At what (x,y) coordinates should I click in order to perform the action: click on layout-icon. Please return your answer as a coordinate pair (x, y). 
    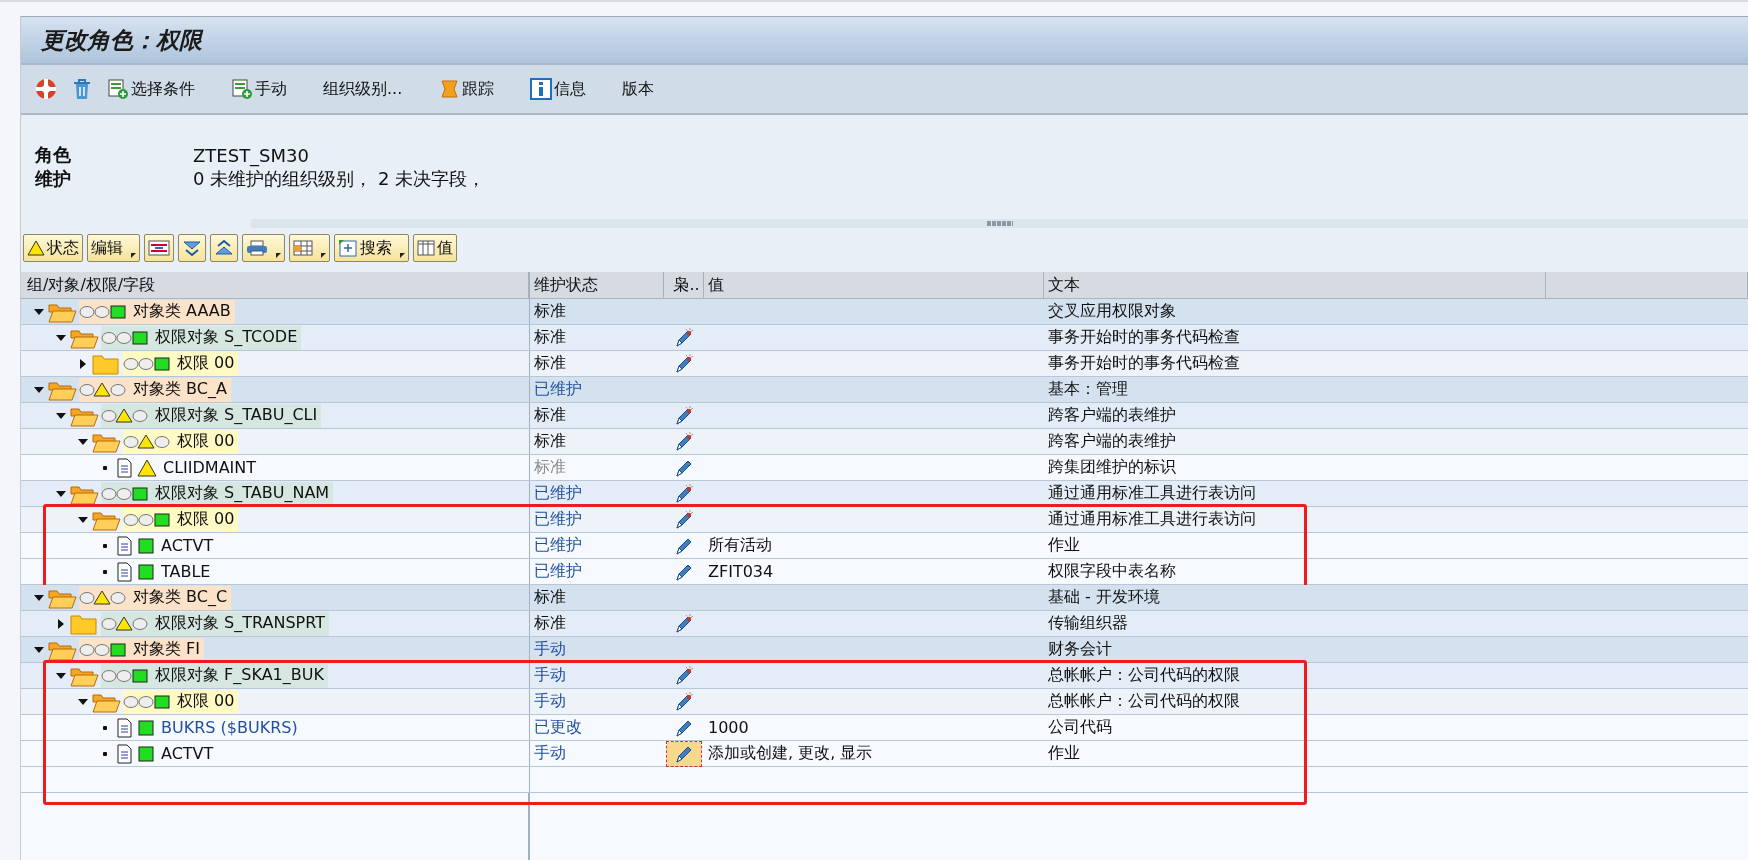
    Looking at the image, I should click on (159, 248).